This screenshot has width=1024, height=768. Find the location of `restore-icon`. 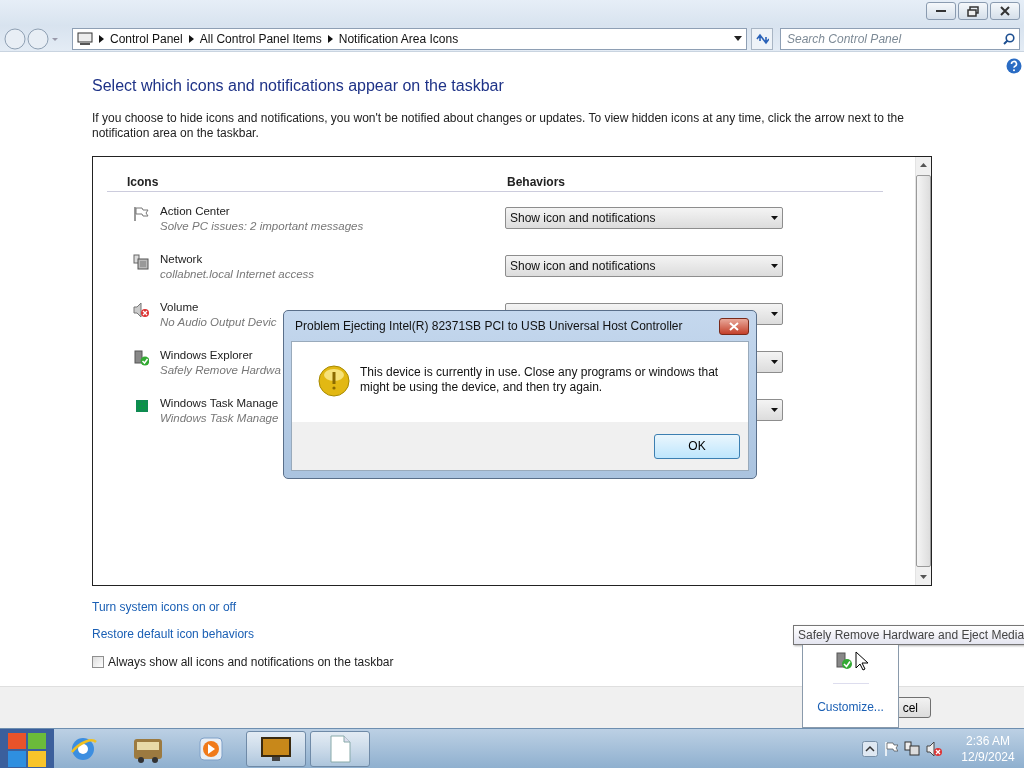

restore-icon is located at coordinates (973, 11).